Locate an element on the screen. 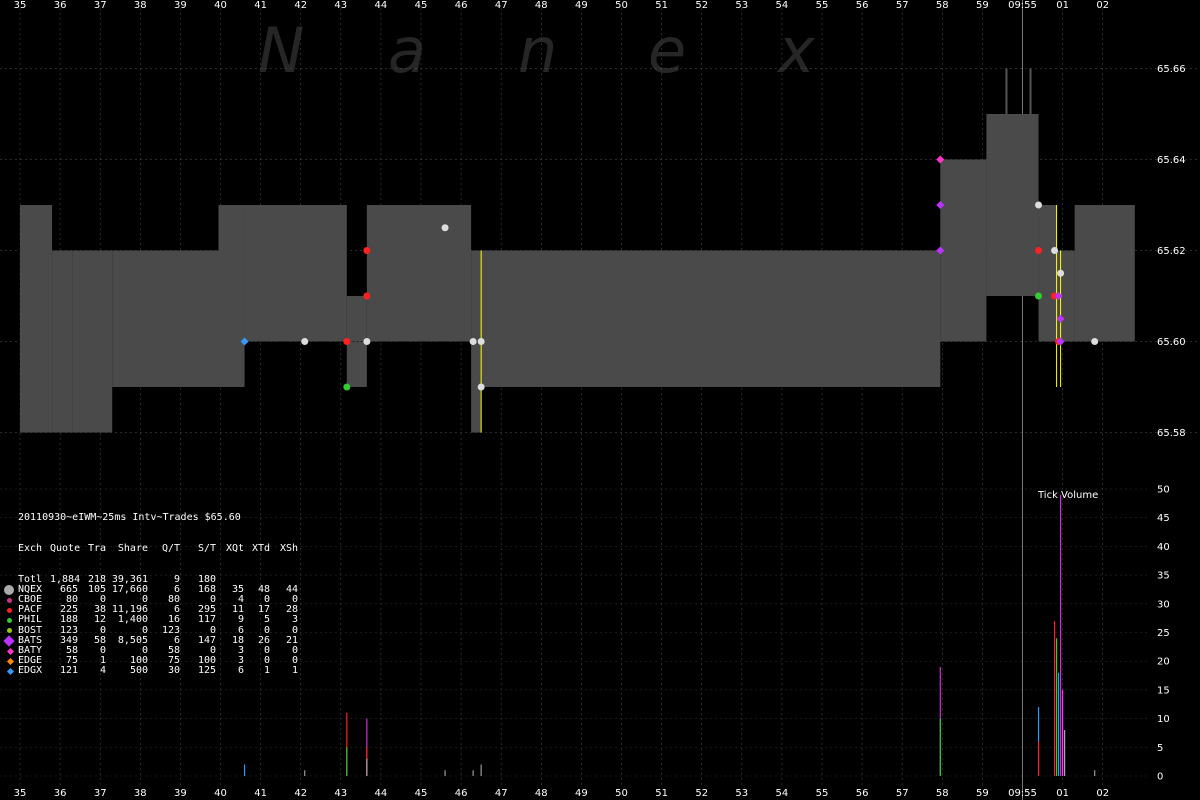 This screenshot has width=1200, height=800. volume-tick-label: 5 is located at coordinates (1160, 748).